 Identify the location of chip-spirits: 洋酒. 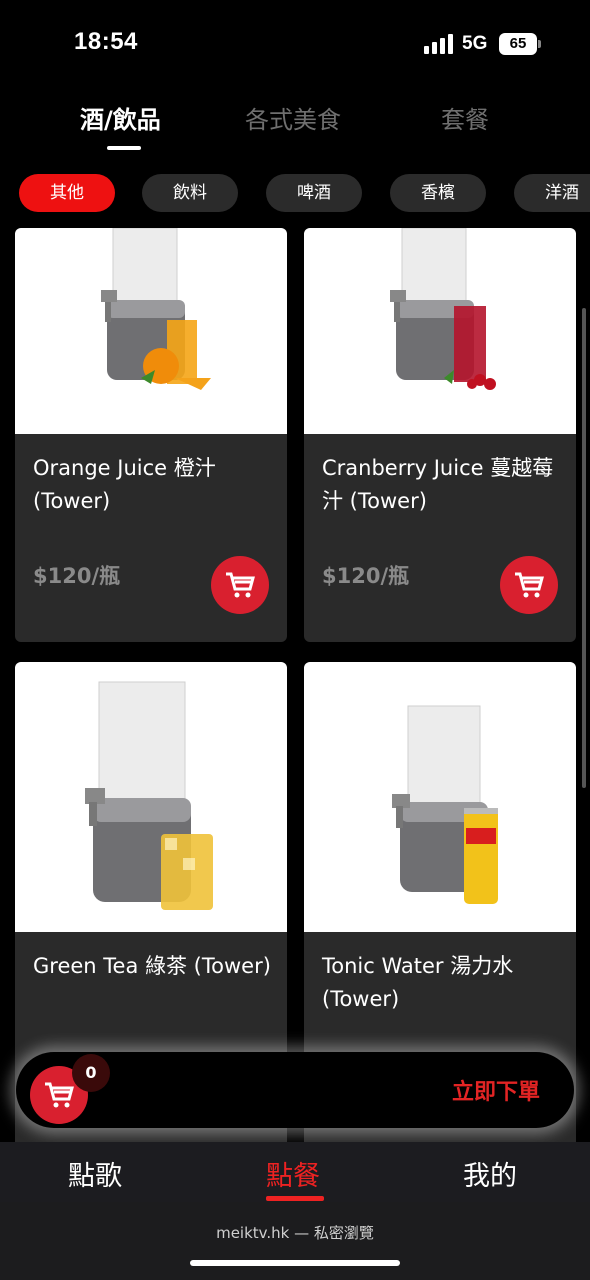
(552, 193).